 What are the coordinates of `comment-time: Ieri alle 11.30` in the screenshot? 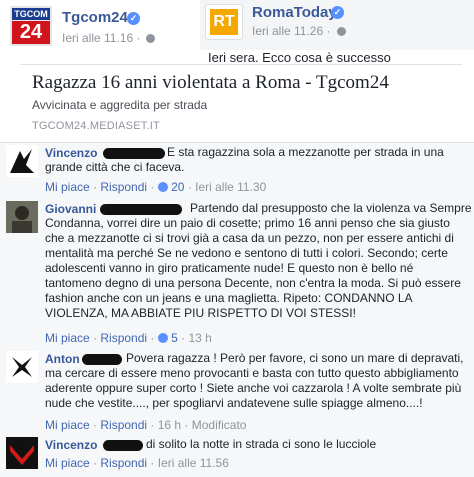 It's located at (230, 187).